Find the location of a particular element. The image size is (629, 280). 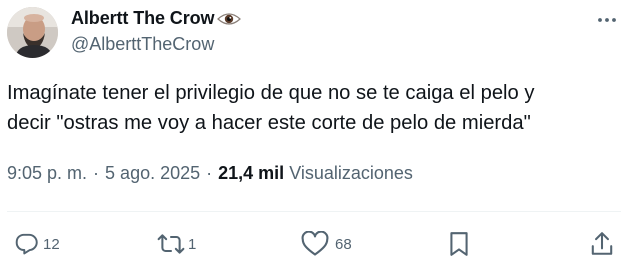

like-count: 68 is located at coordinates (343, 244).